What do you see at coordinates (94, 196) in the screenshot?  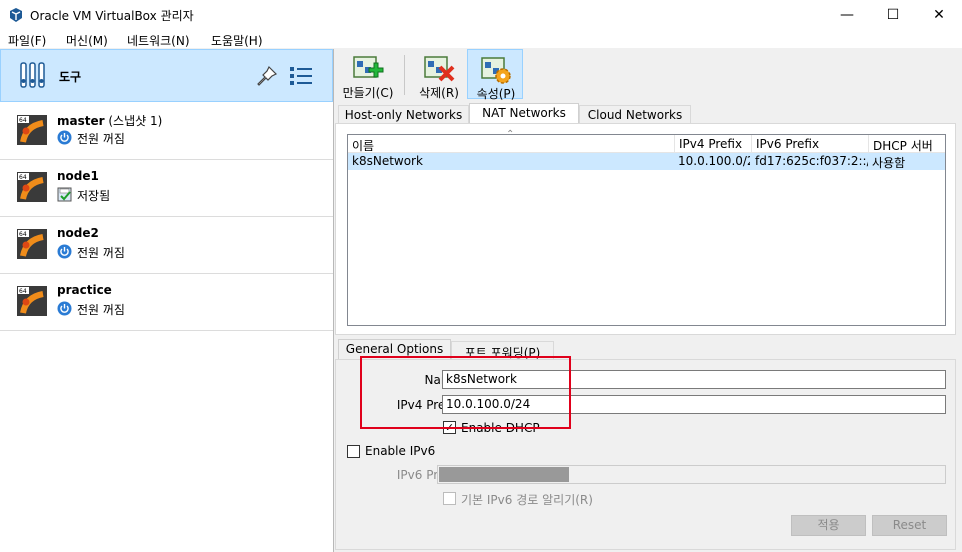 I see `vm-state: 저장됨` at bounding box center [94, 196].